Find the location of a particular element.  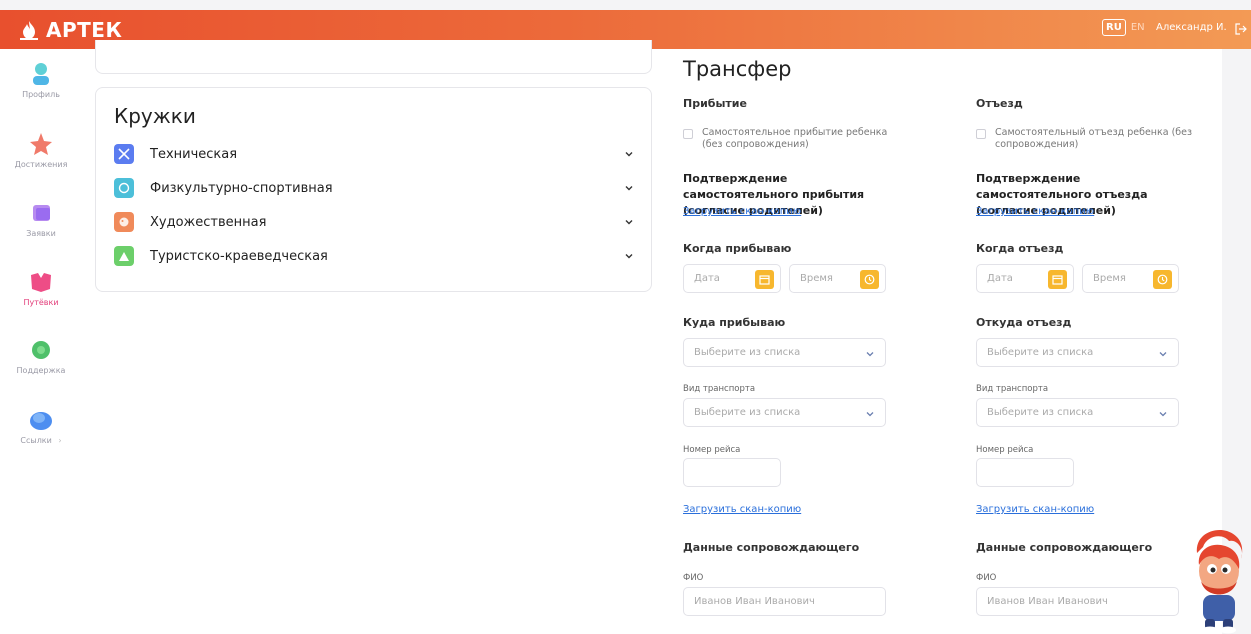

sidebar-item-label: Профиль is located at coordinates (41, 94).